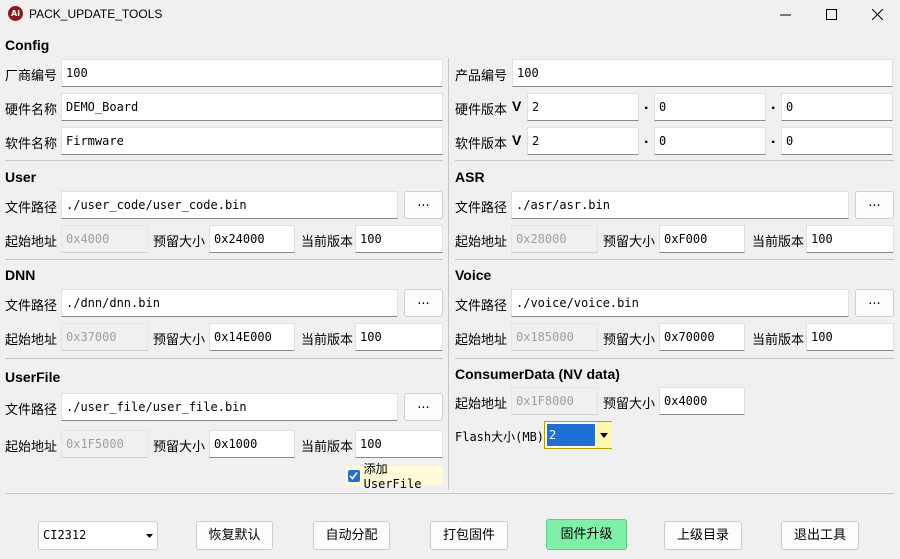 The image size is (900, 559). What do you see at coordinates (252, 107) in the screenshot?
I see `hw-name-input: DEMO_Board` at bounding box center [252, 107].